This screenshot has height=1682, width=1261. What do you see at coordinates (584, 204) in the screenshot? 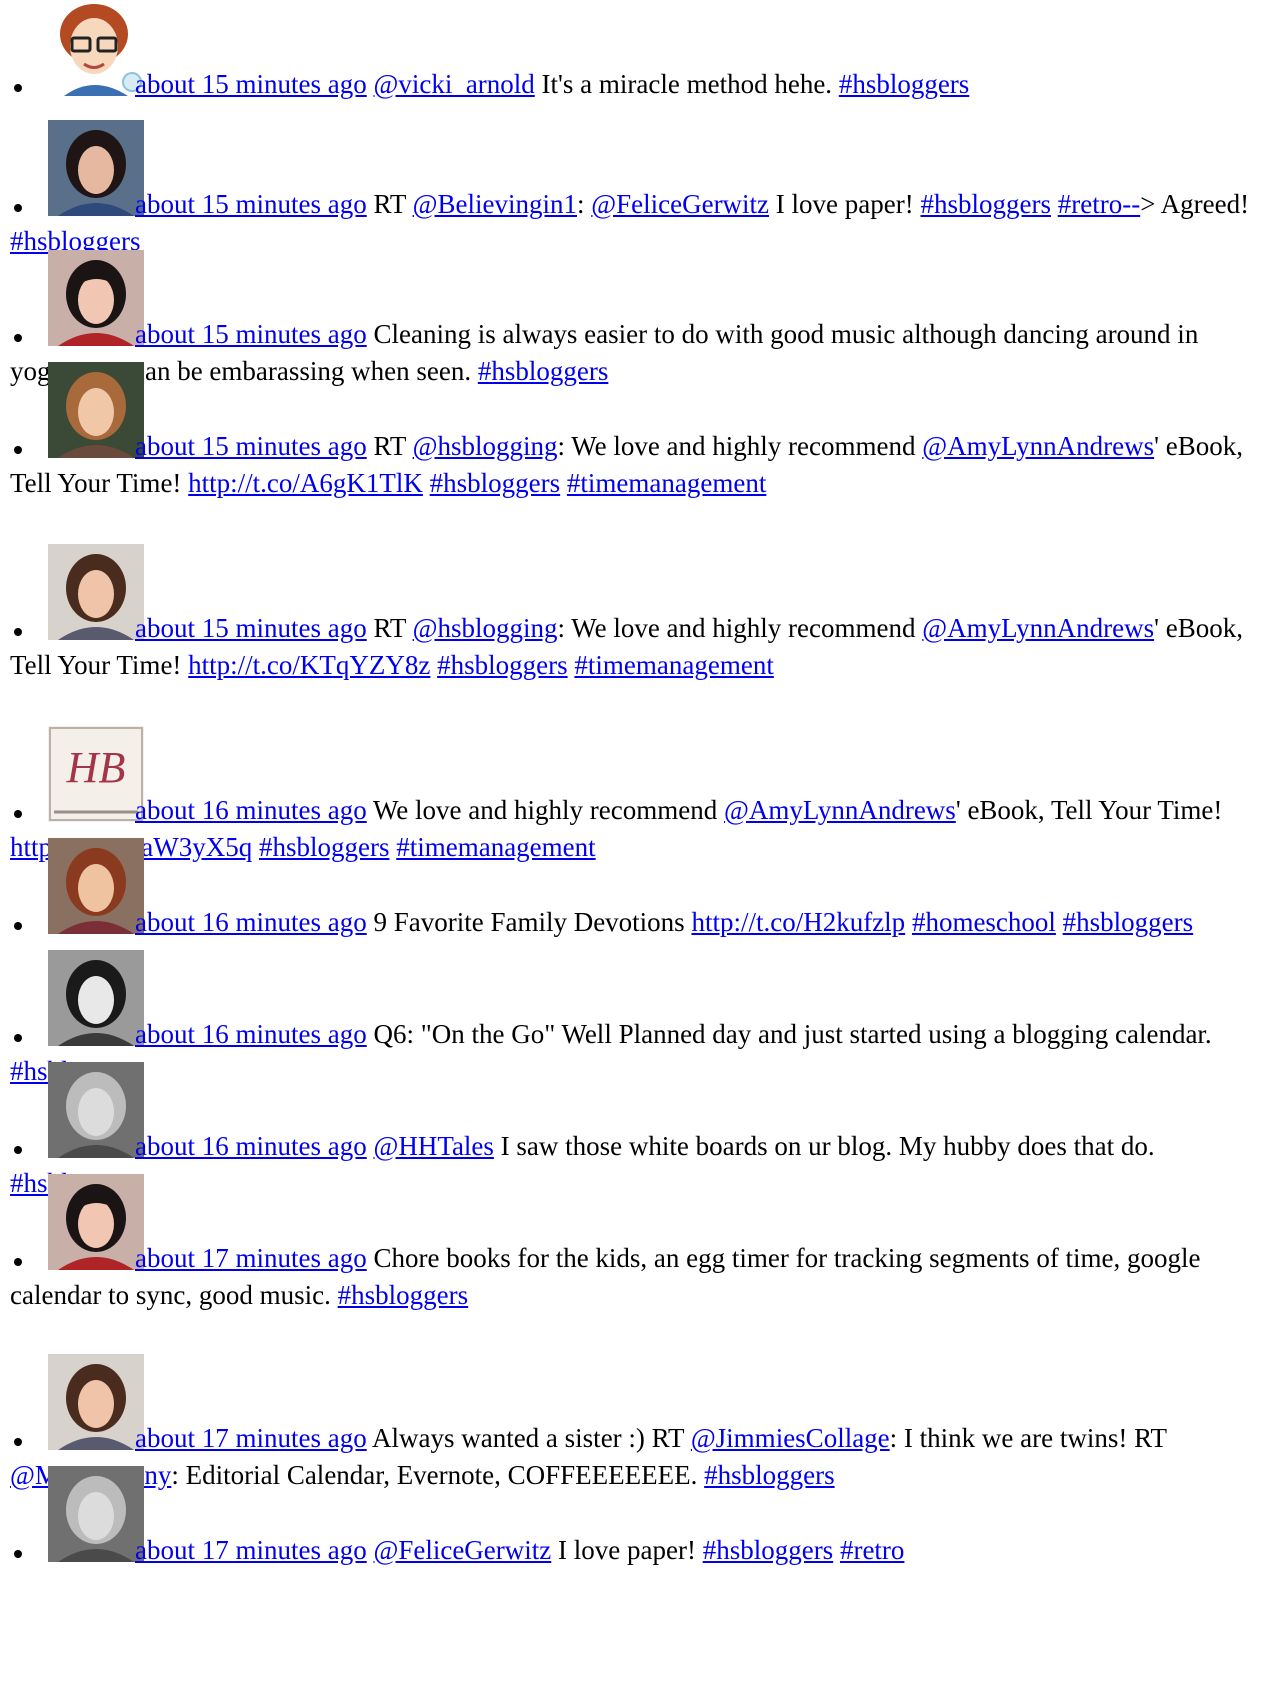
I see `tweet-text-segment: :` at bounding box center [584, 204].